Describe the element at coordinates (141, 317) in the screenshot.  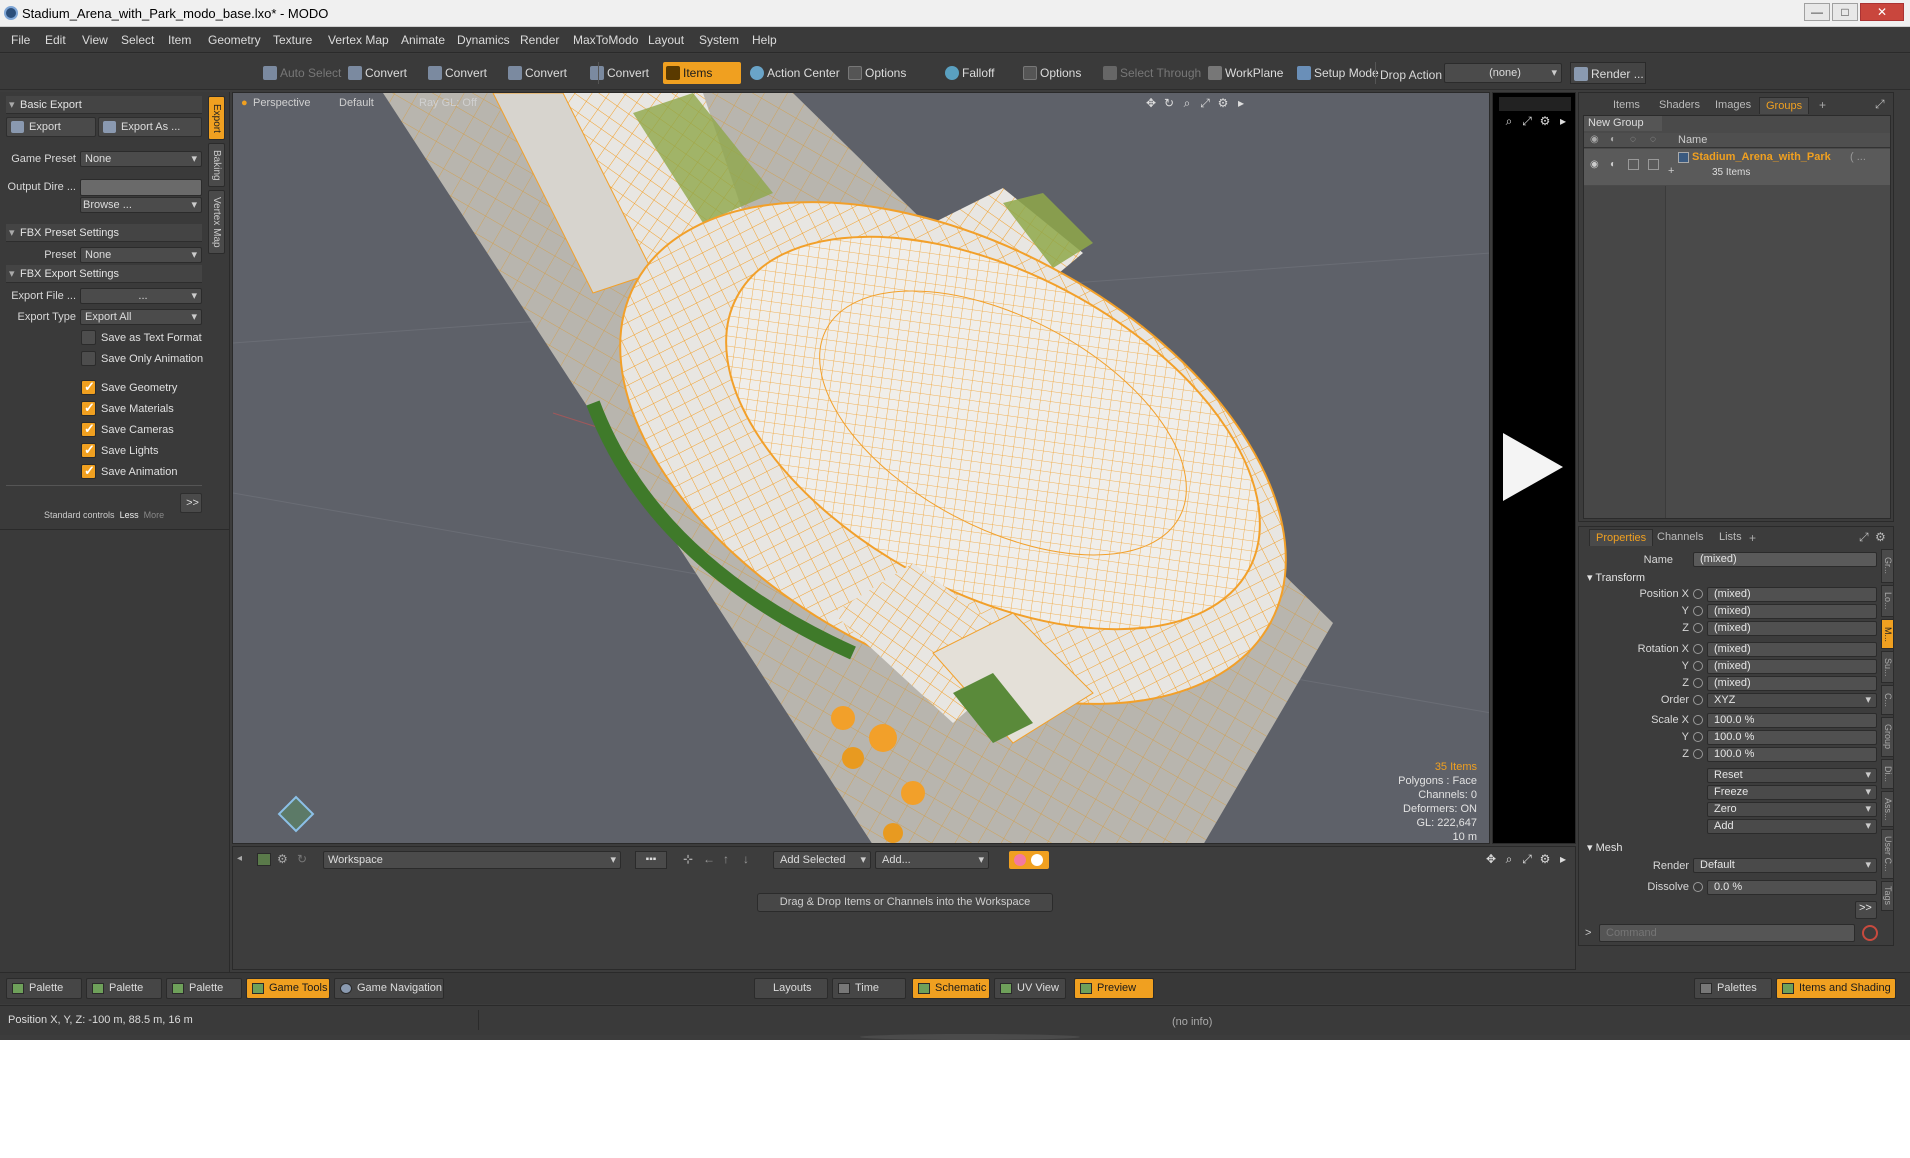
I see `export-type-dropdown: Export All` at that location.